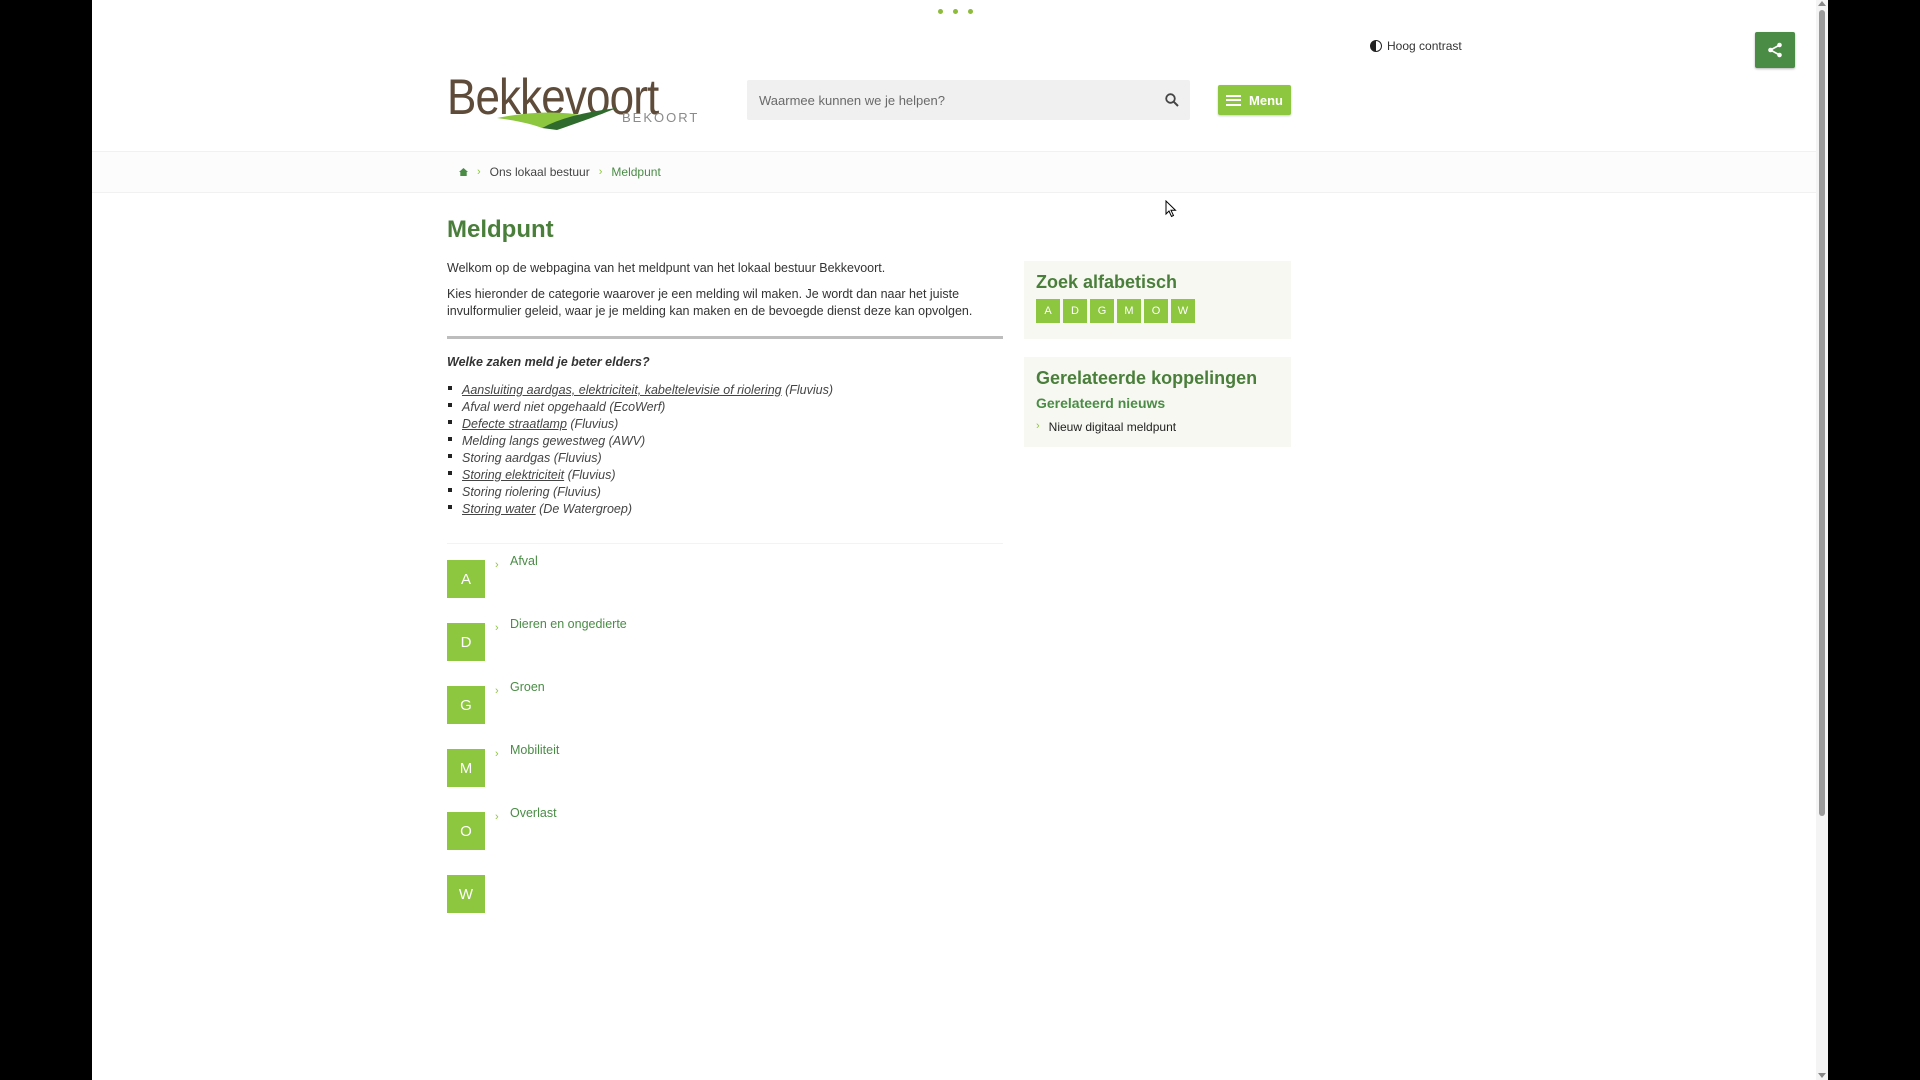 This screenshot has height=1080, width=1920. I want to click on category-link: Afval, so click(524, 561).